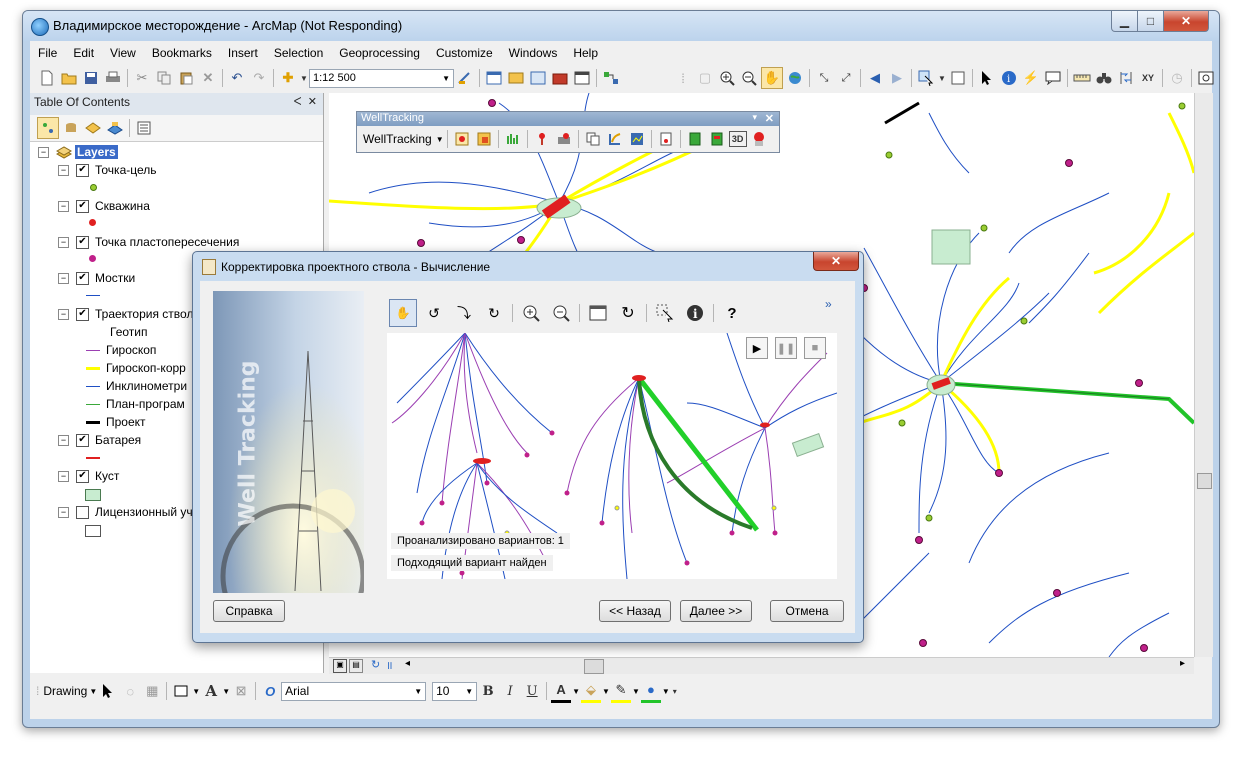 The width and height of the screenshot is (1240, 759). Describe the element at coordinates (637, 139) in the screenshot. I see `report-icon` at that location.